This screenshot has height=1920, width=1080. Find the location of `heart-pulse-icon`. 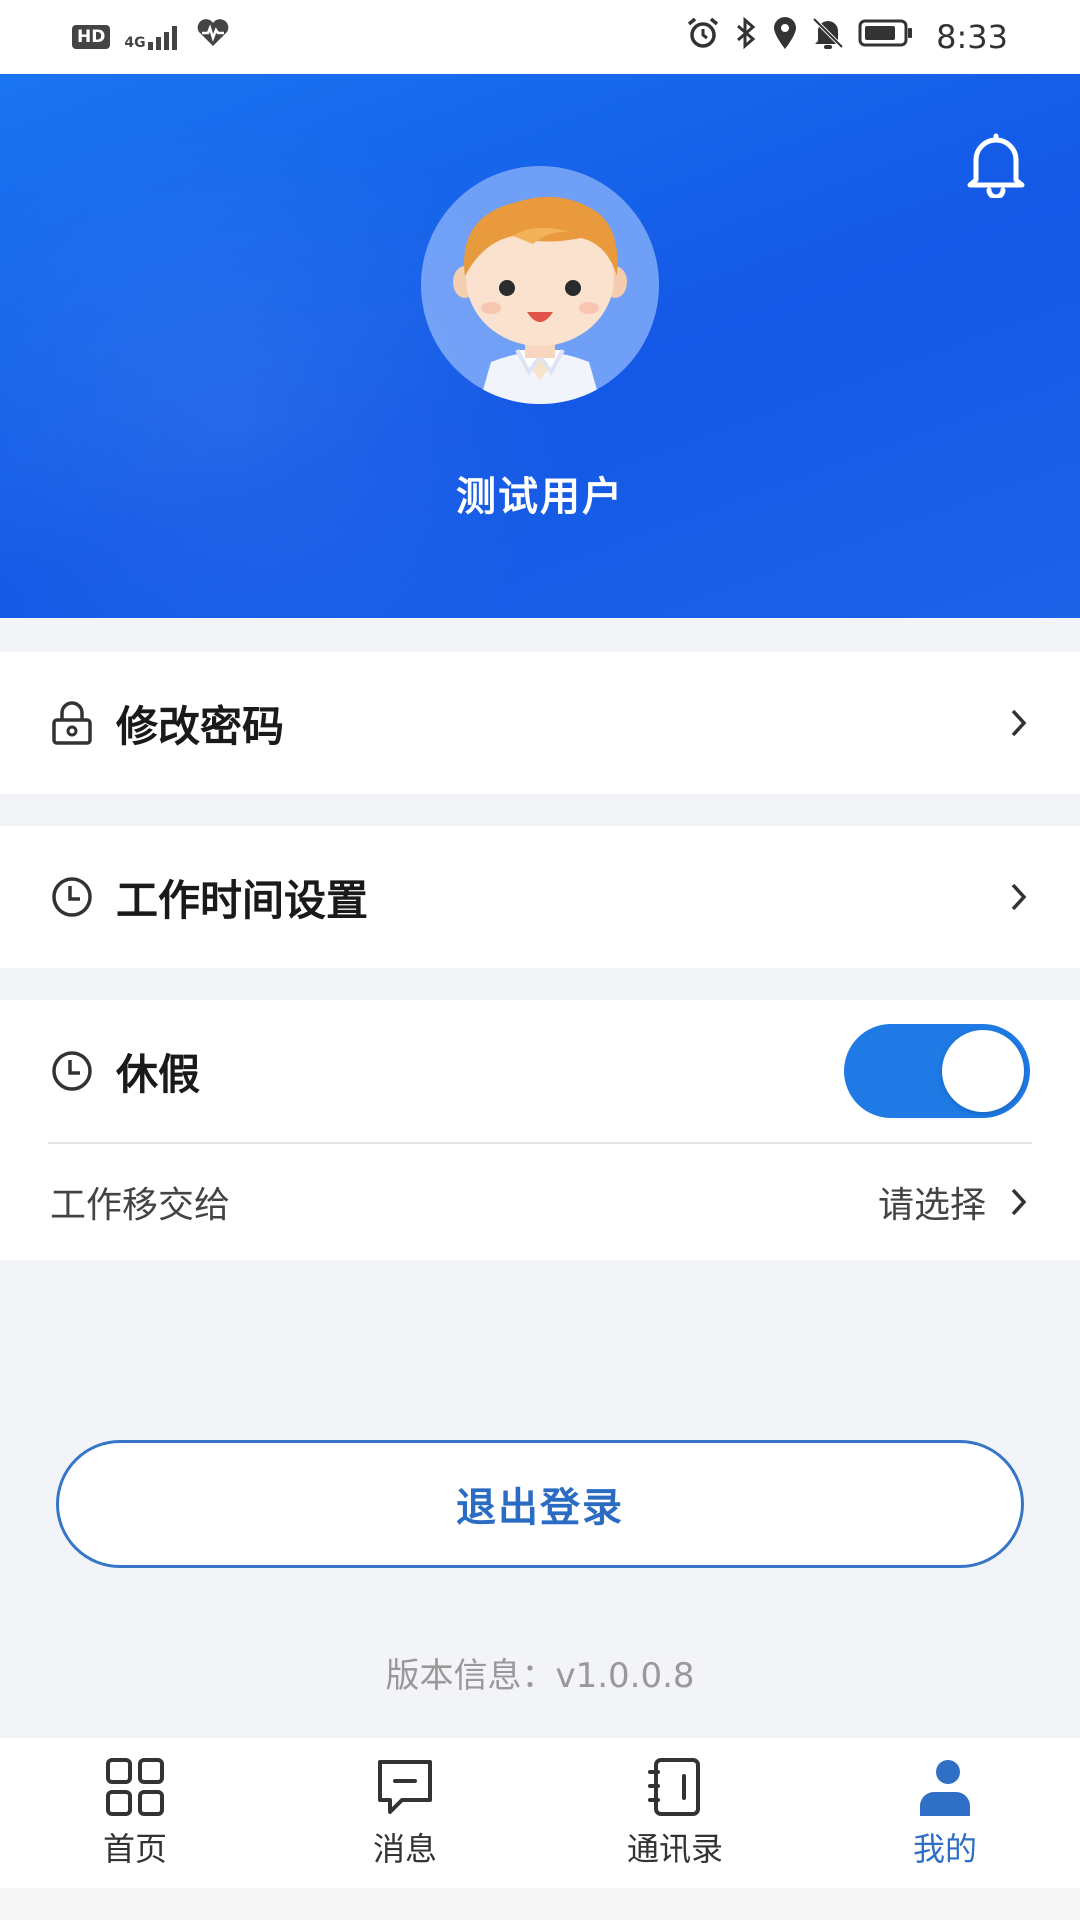

heart-pulse-icon is located at coordinates (213, 37).